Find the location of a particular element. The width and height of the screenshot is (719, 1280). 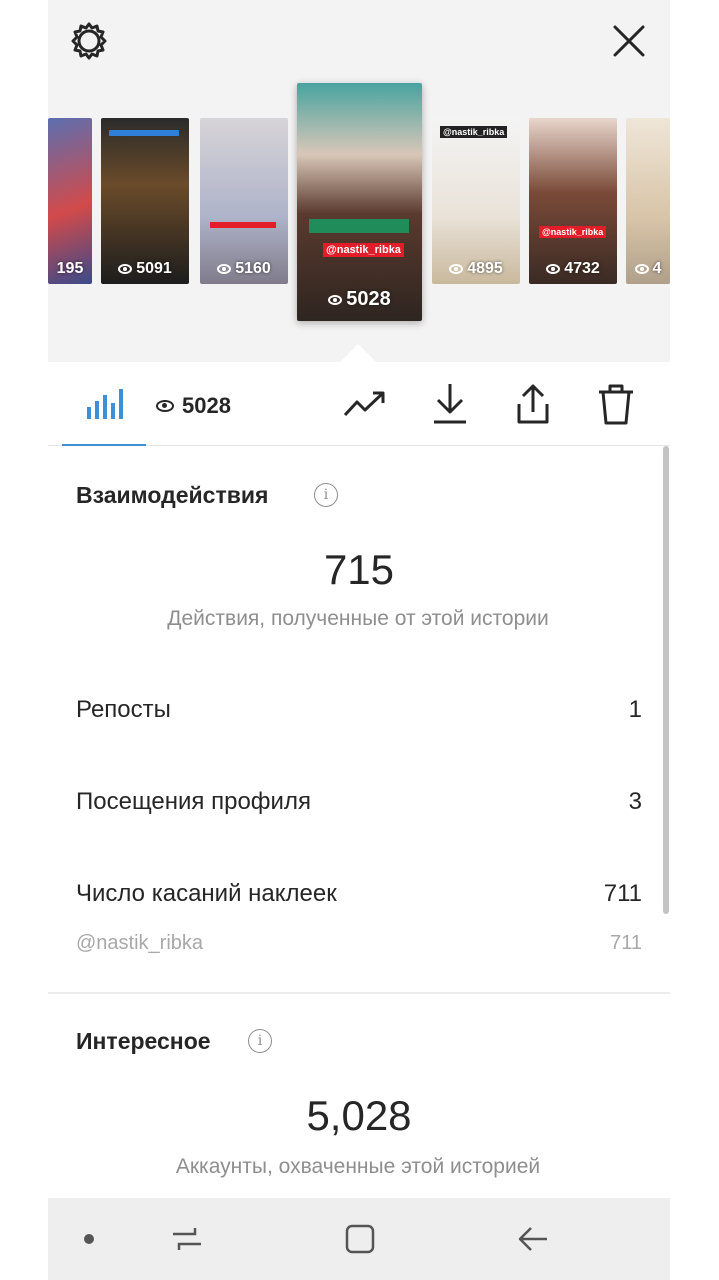

reposts-row: Репосты 1 is located at coordinates (359, 710).